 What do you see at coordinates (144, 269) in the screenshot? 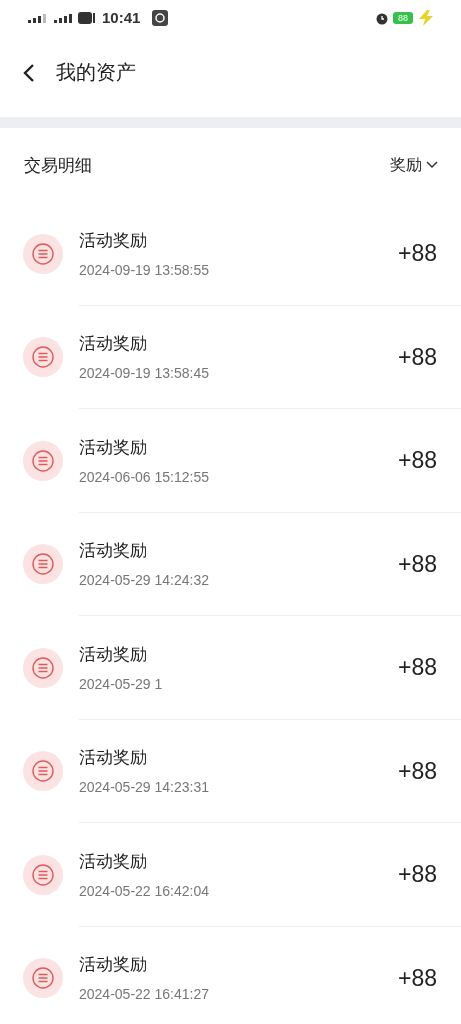
I see `transaction-time: 2024-09-19 13:58:55` at bounding box center [144, 269].